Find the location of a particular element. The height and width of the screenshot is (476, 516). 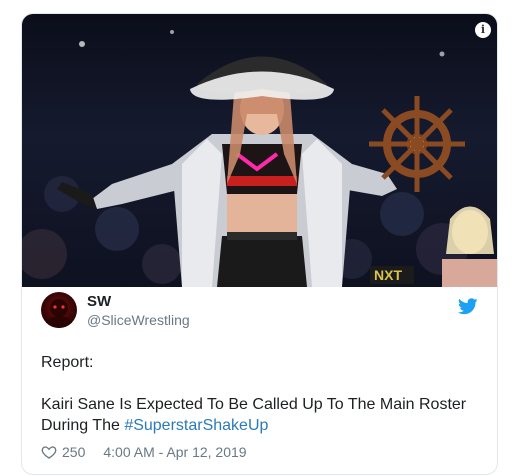

tweet-footer: 250 4:00 AM - Apr 12, 2019 is located at coordinates (144, 452).